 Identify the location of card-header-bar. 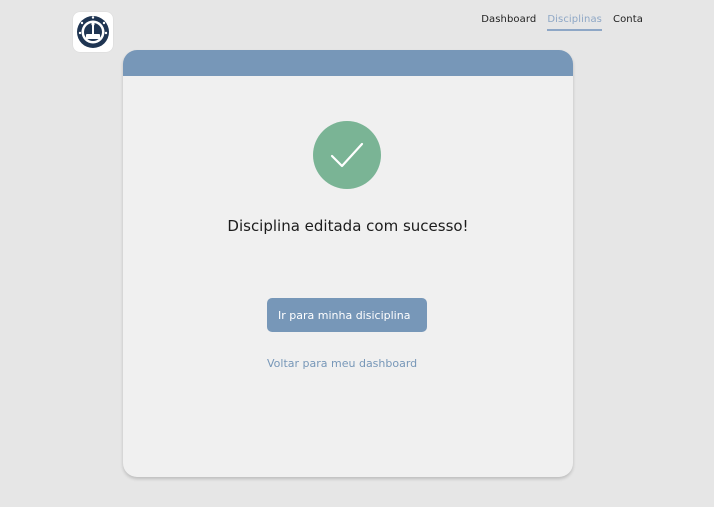
(348, 63).